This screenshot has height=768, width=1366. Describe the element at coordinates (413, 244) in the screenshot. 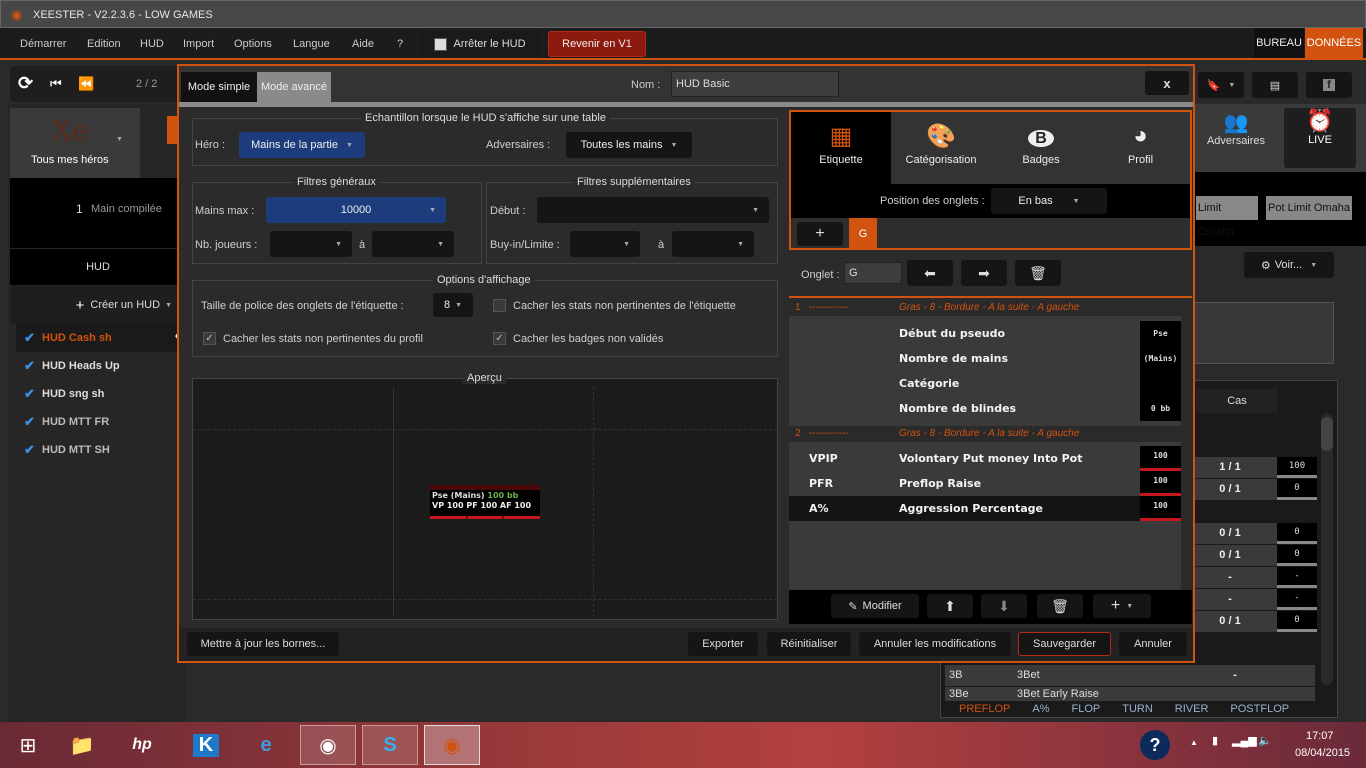

I see `nb-joueurs-max-dropdown: ▼` at that location.